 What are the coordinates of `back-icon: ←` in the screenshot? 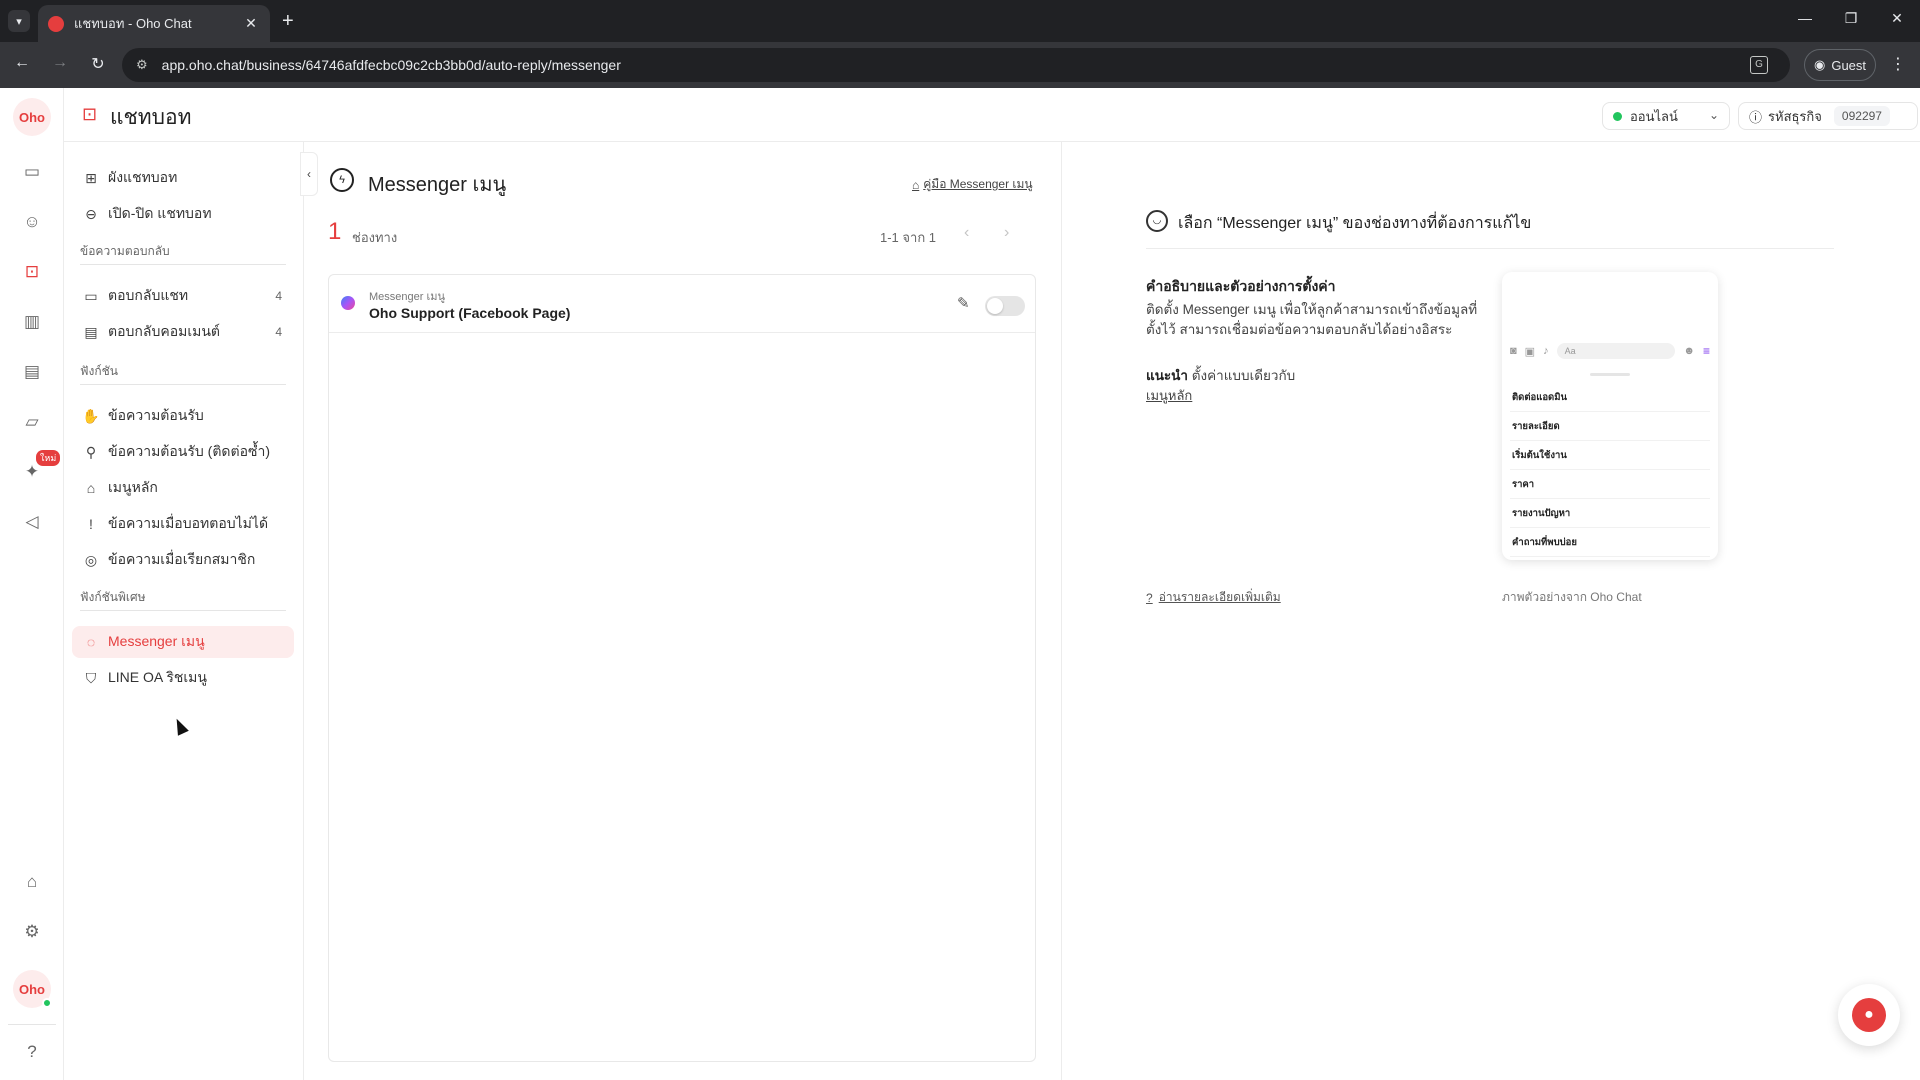 It's located at (22, 63).